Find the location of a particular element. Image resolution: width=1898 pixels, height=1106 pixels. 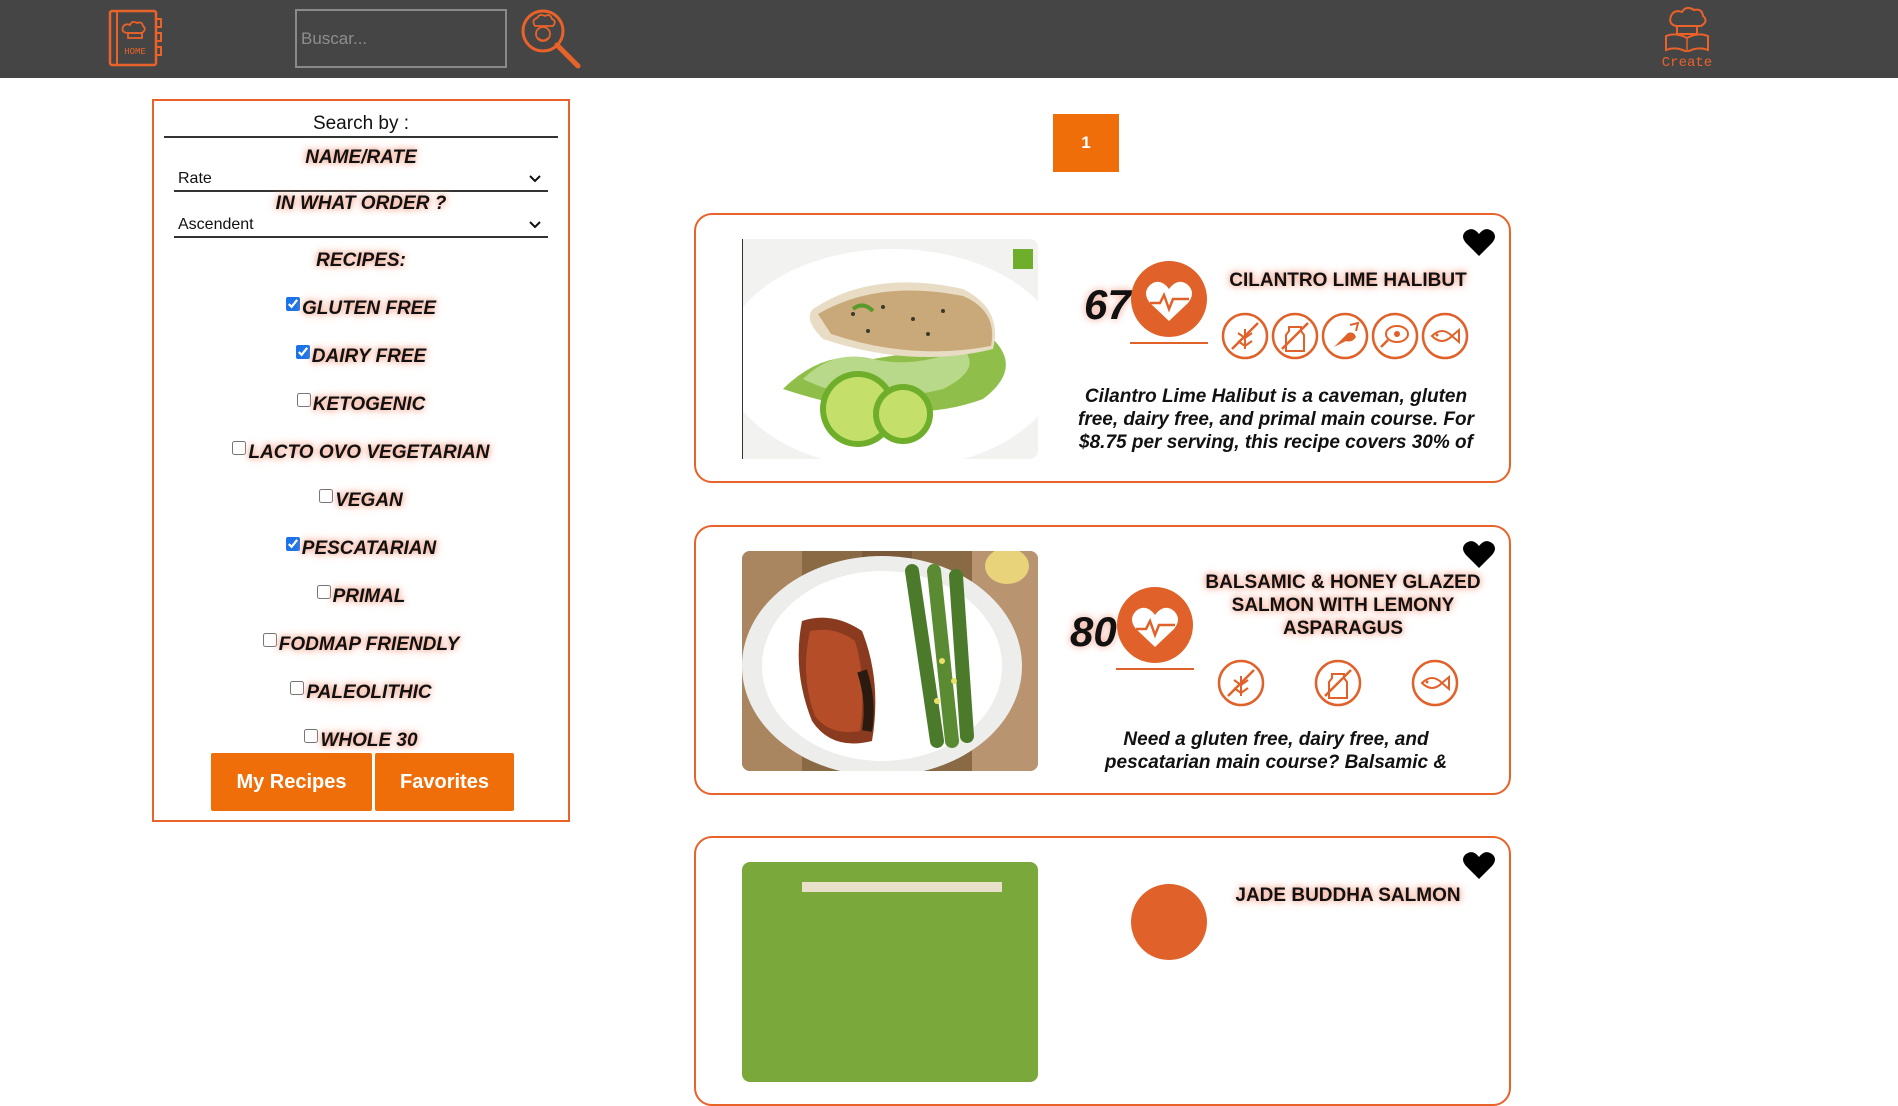

favorites-button: Favorites is located at coordinates (444, 782).